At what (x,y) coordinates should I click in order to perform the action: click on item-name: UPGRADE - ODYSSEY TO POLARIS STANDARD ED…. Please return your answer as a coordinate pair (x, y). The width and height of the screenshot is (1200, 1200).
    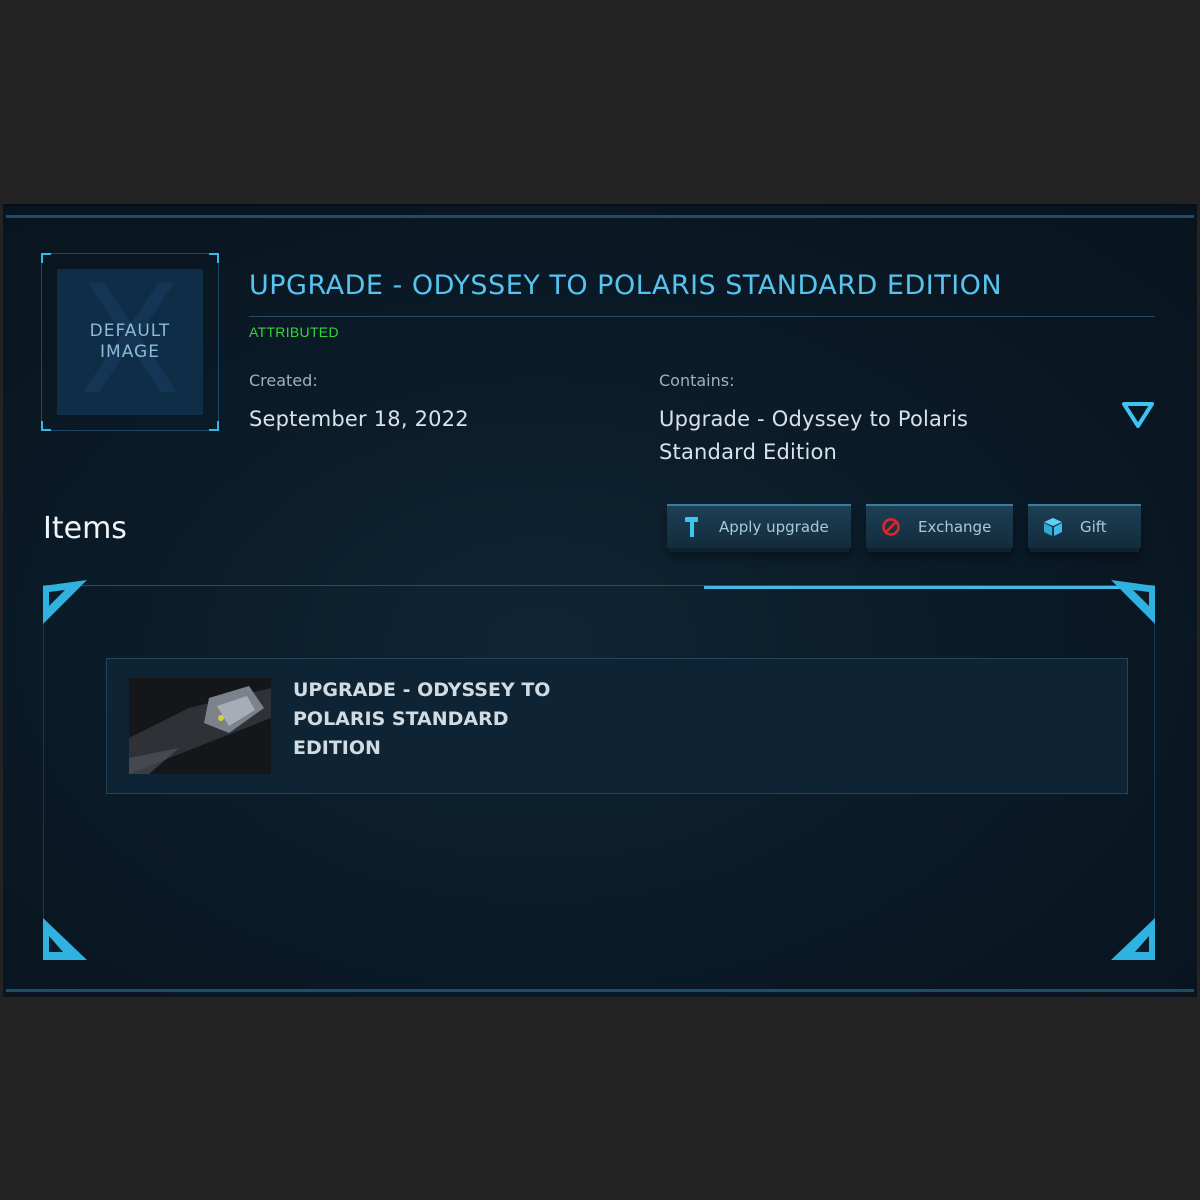
    Looking at the image, I should click on (422, 719).